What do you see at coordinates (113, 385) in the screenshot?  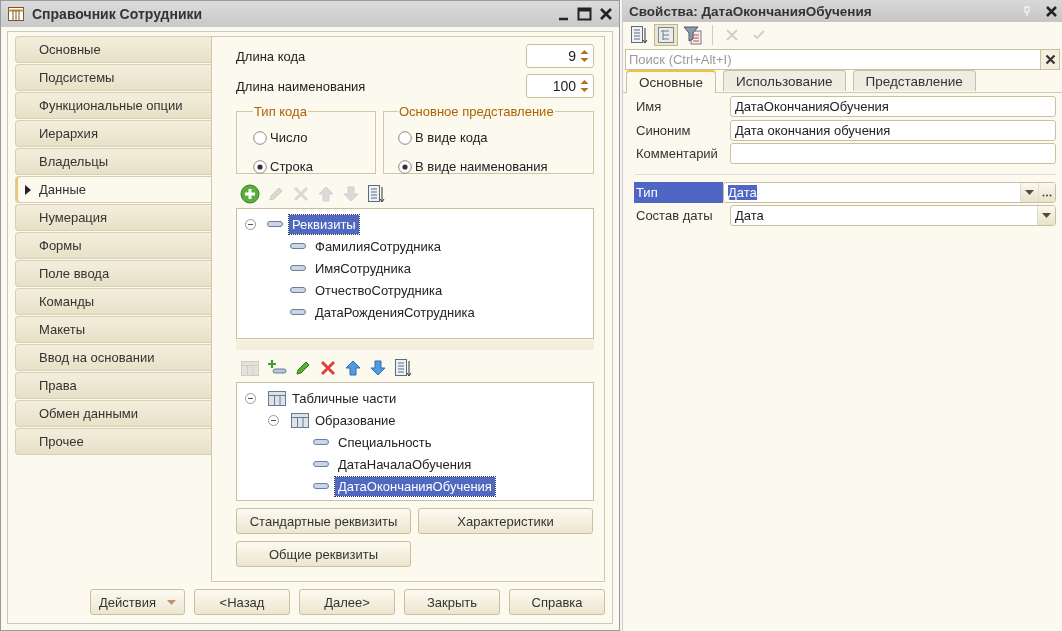 I see `section-tab: Права` at bounding box center [113, 385].